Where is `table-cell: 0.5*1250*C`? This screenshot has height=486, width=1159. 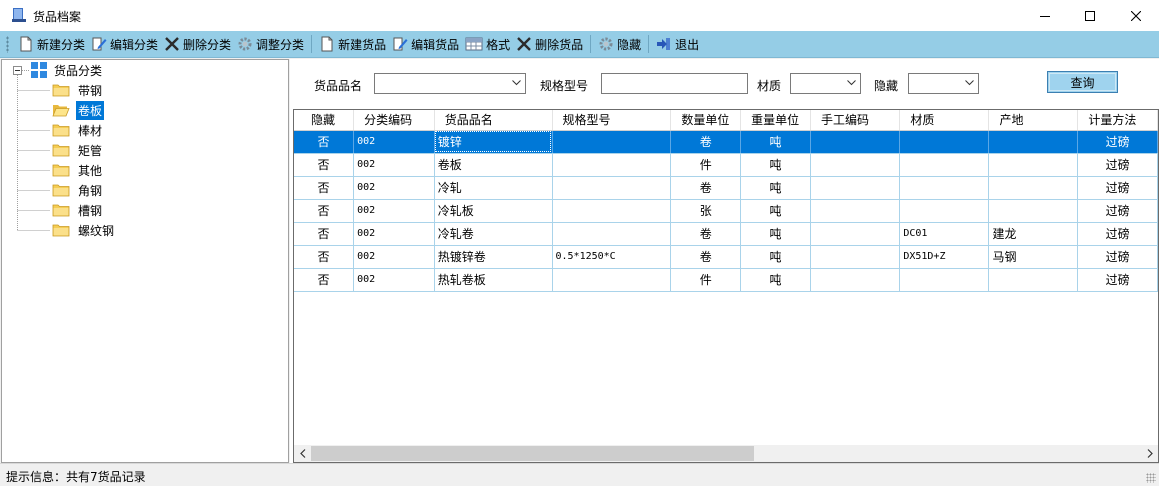 table-cell: 0.5*1250*C is located at coordinates (612, 257).